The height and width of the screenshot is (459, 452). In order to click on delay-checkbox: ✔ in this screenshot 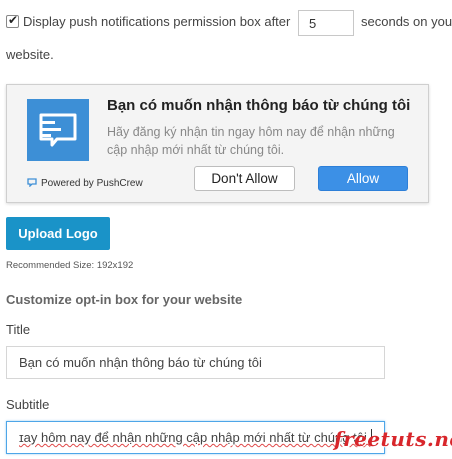, I will do `click(12, 20)`.